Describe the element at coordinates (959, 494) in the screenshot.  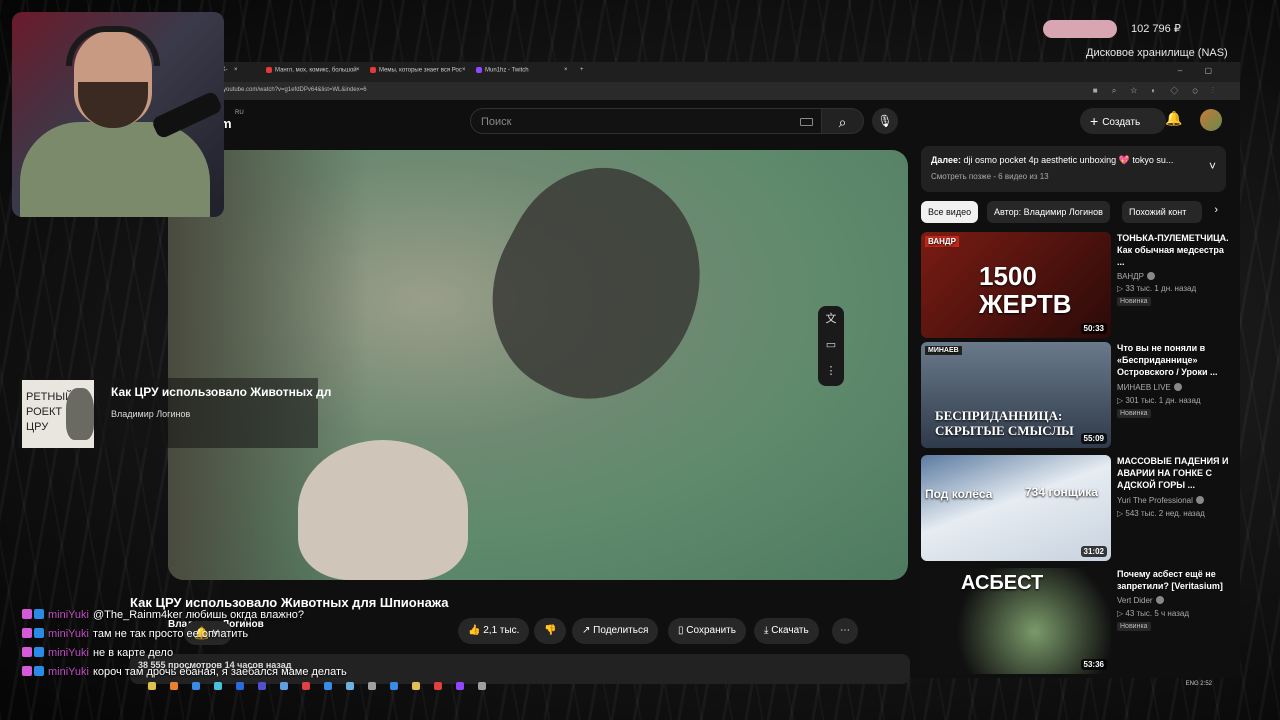
I see `thumbnail-text: Под колёса` at that location.